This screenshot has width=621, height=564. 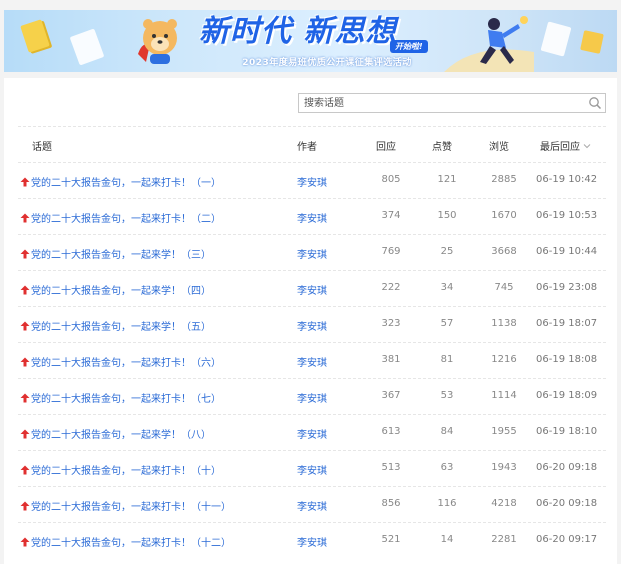 I want to click on view-count: 2885, so click(x=504, y=179).